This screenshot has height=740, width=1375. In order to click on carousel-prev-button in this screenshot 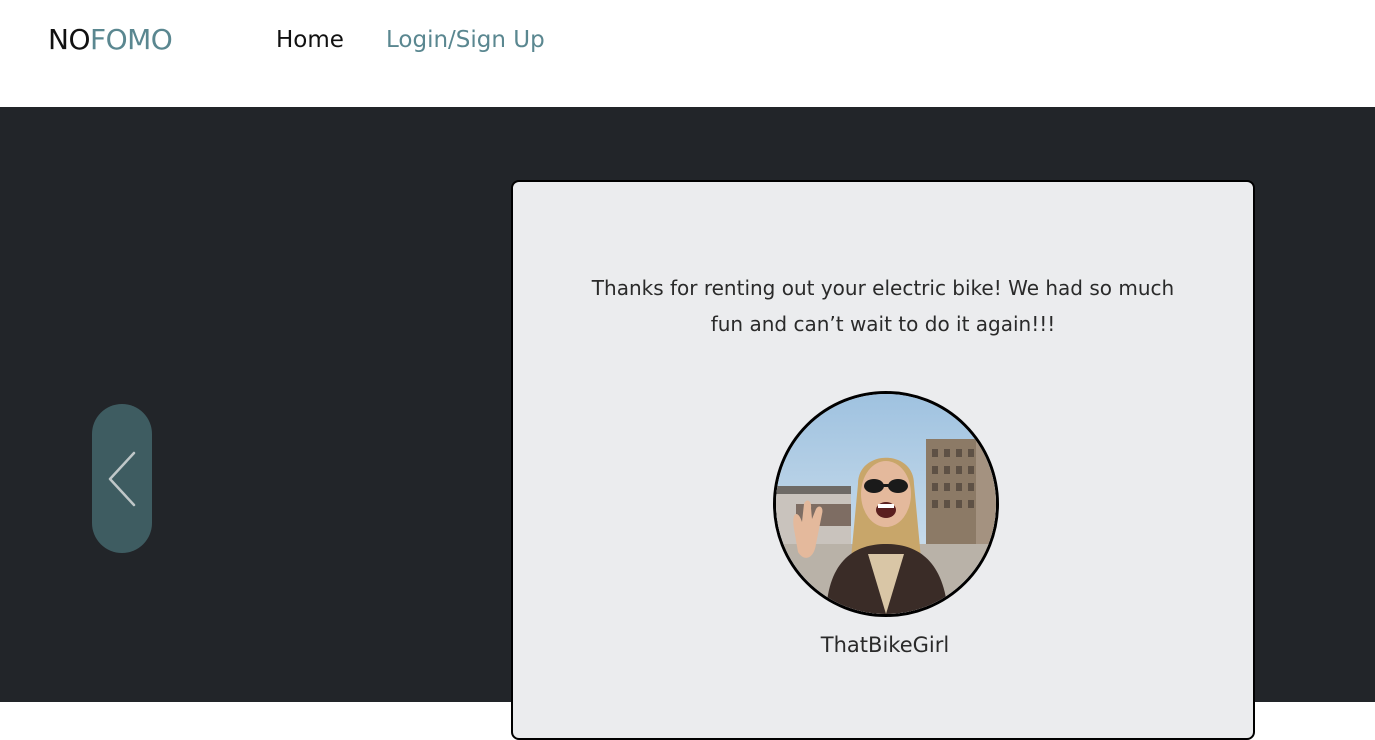, I will do `click(122, 478)`.